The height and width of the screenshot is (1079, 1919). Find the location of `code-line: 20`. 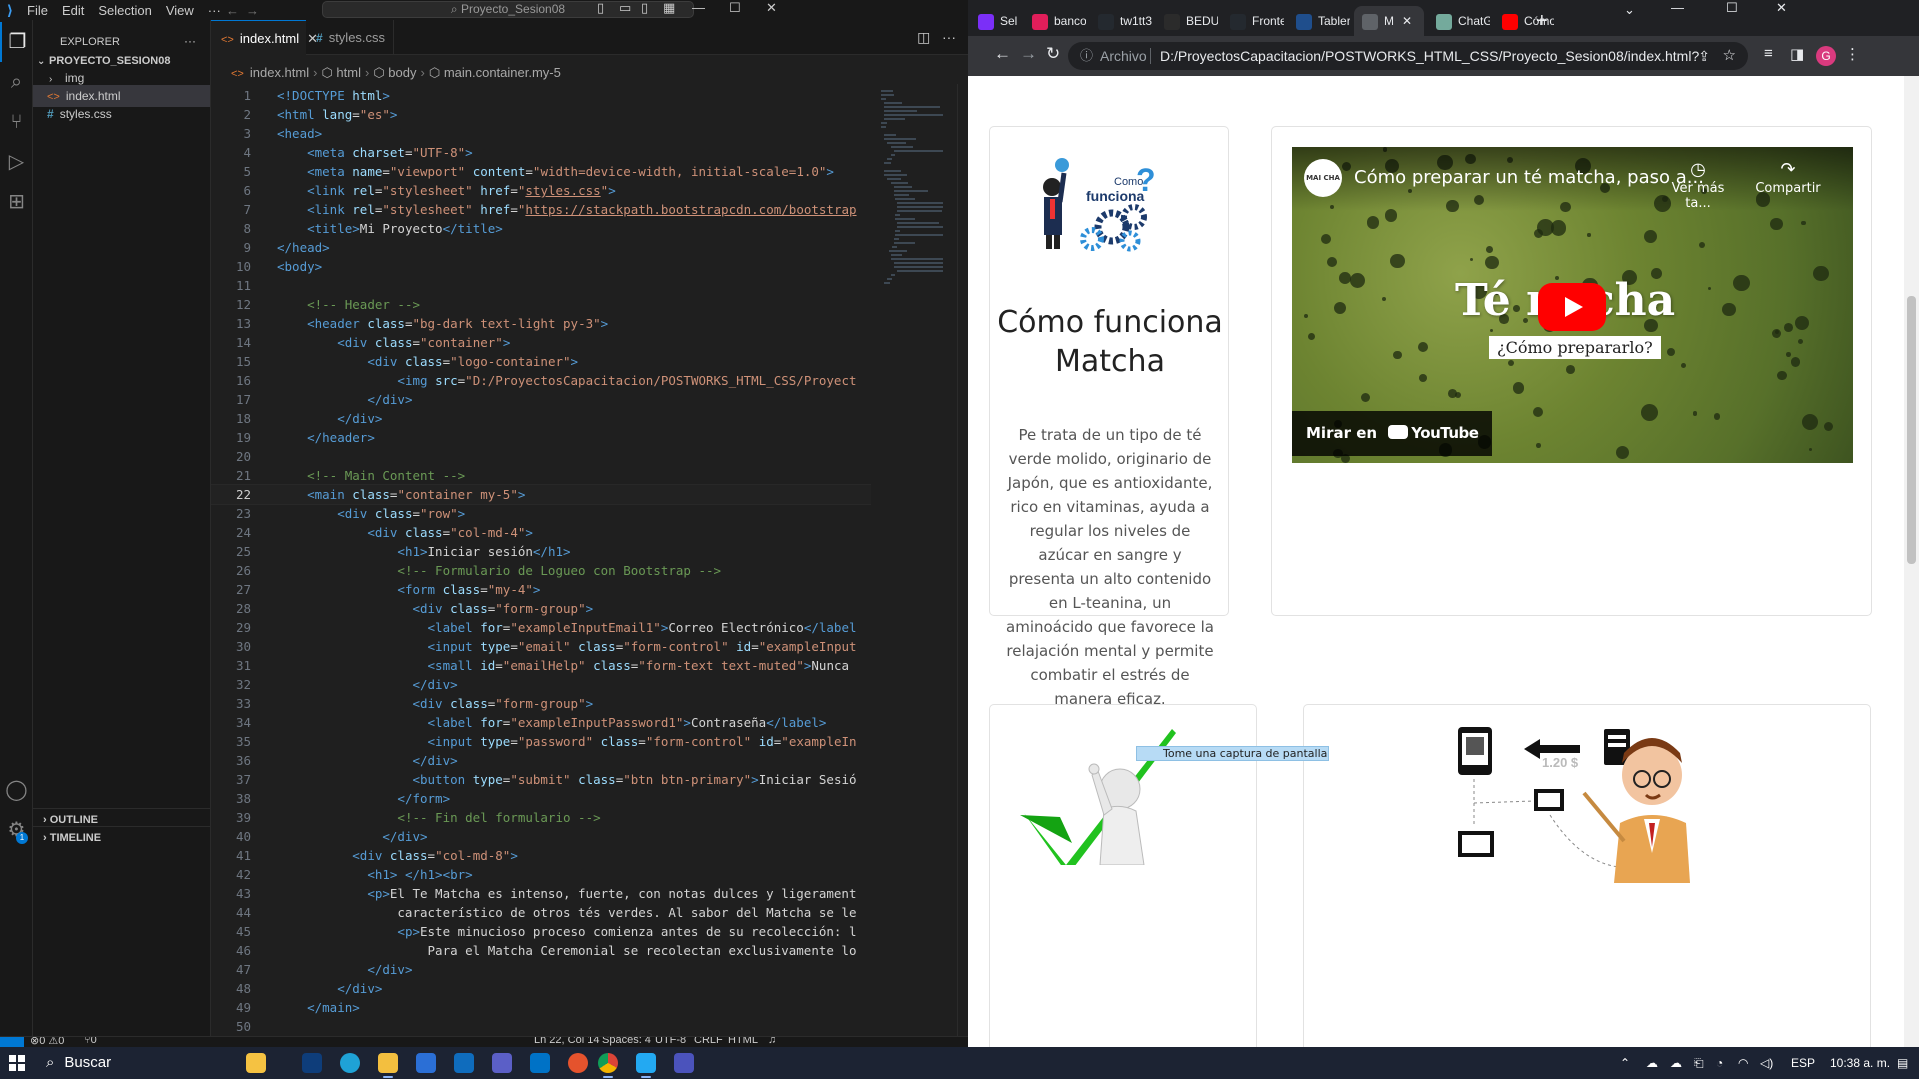

code-line: 20 is located at coordinates (541, 456).